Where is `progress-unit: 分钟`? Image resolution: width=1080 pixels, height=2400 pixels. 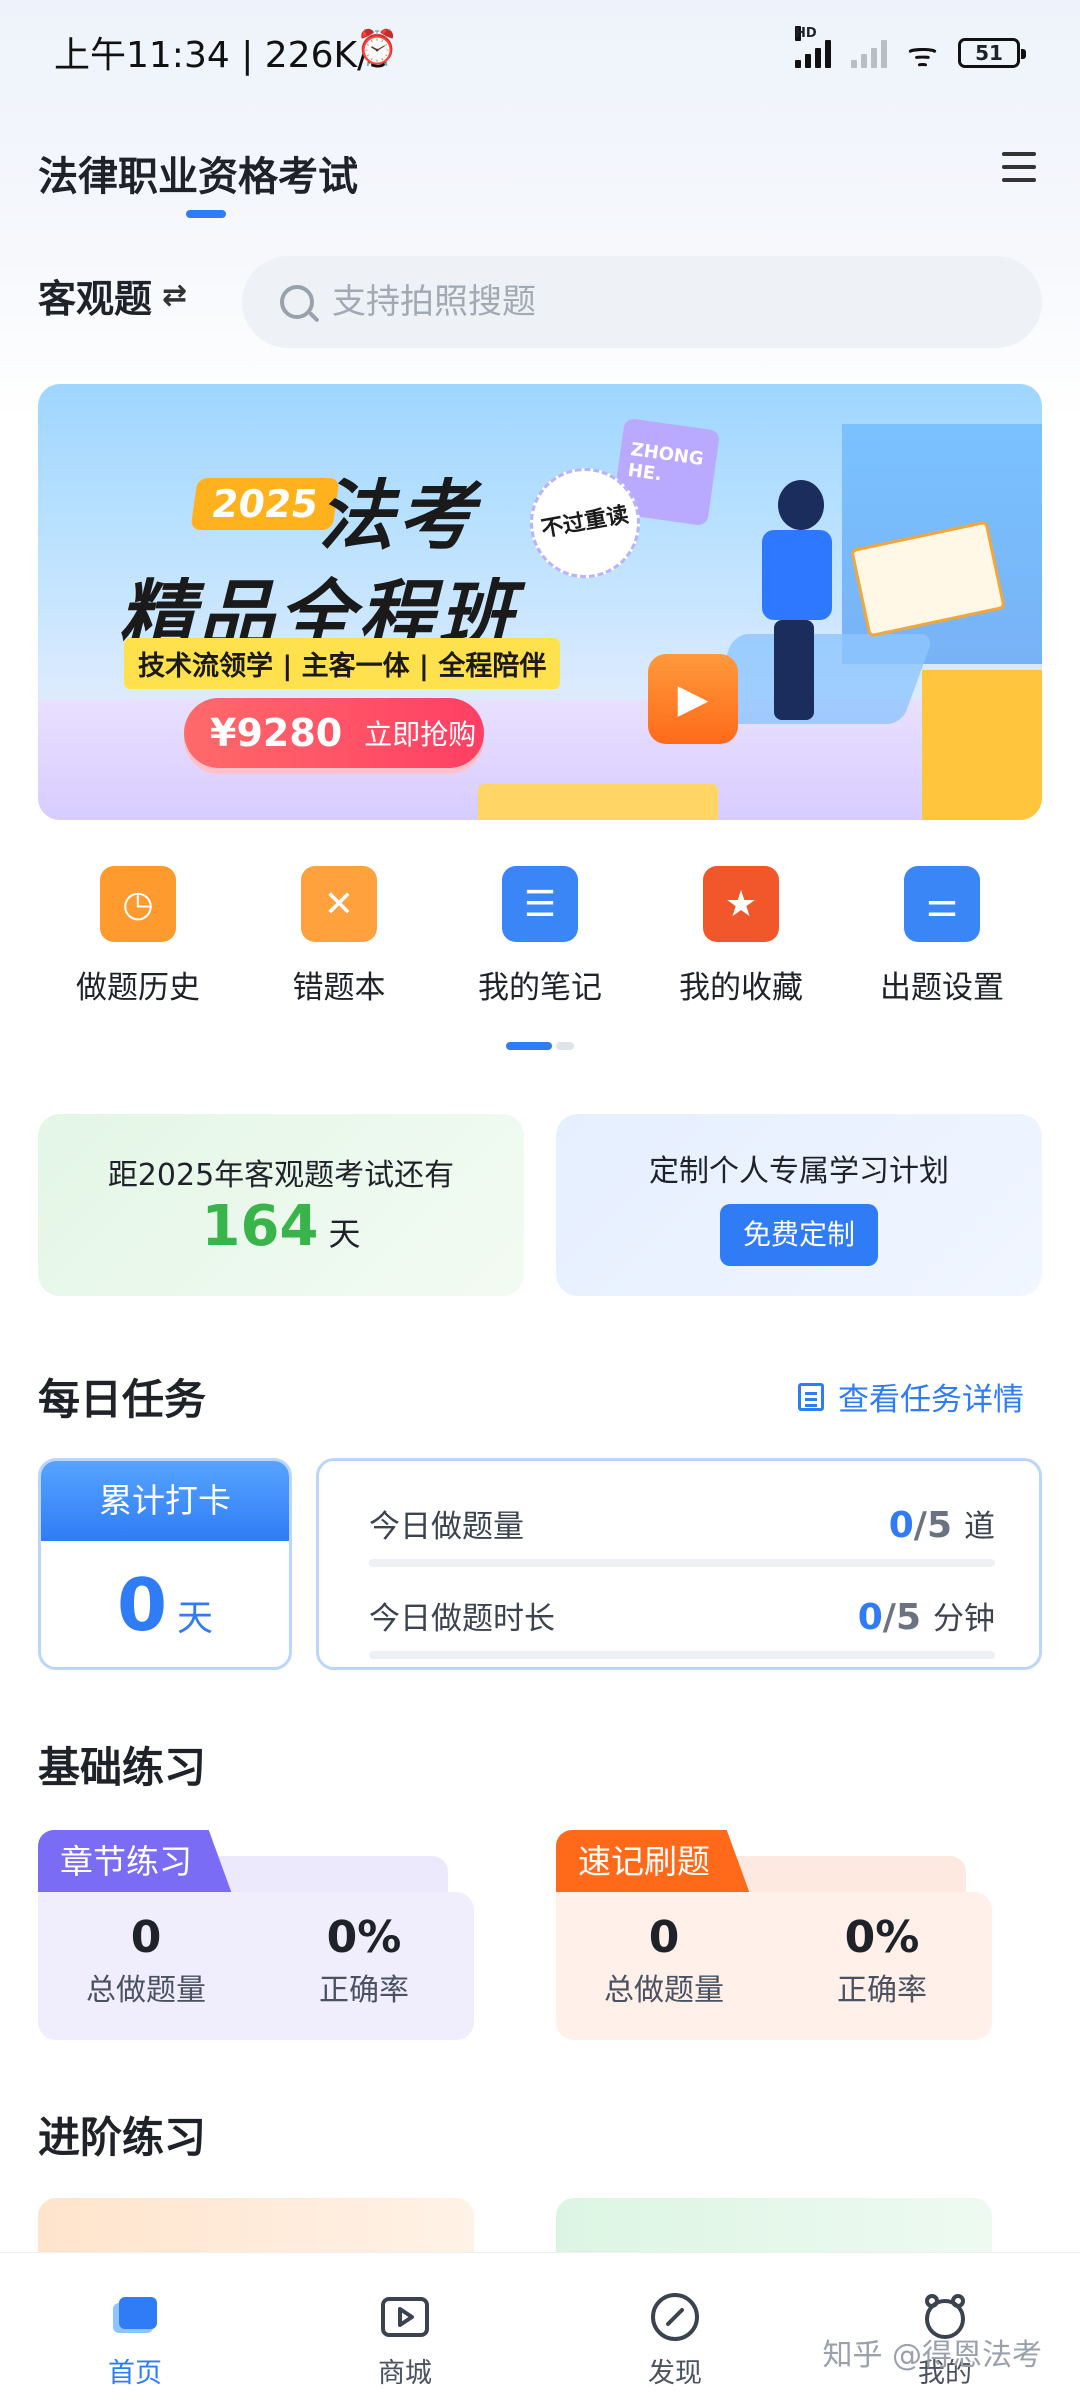 progress-unit: 分钟 is located at coordinates (964, 1619).